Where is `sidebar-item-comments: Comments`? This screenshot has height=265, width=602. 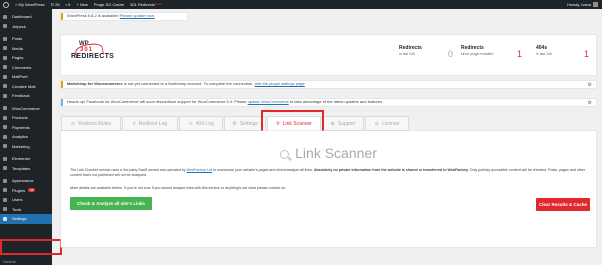
sidebar-item-comments: Comments is located at coordinates (26, 68).